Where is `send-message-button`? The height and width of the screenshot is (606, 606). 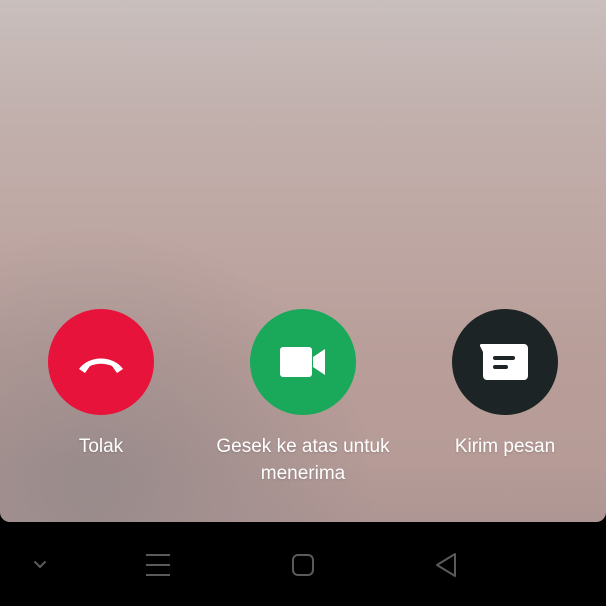
send-message-button is located at coordinates (505, 362).